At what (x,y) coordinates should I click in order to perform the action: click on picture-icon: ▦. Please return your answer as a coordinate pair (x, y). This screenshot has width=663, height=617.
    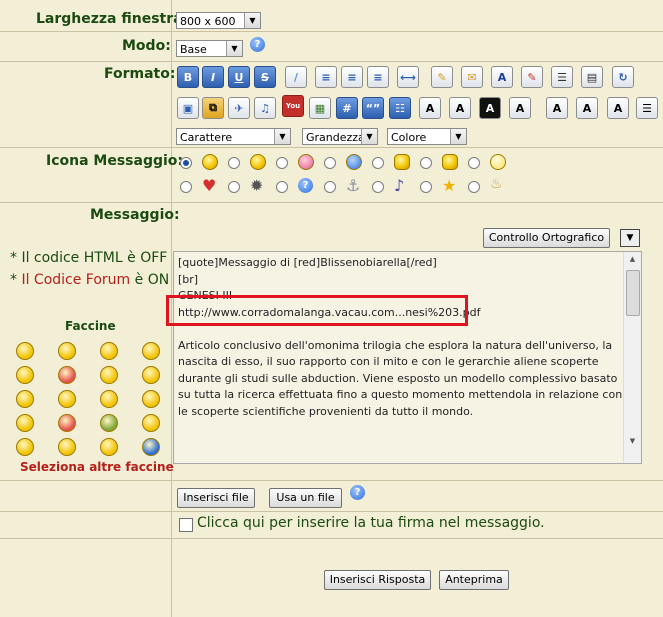
    Looking at the image, I should click on (320, 108).